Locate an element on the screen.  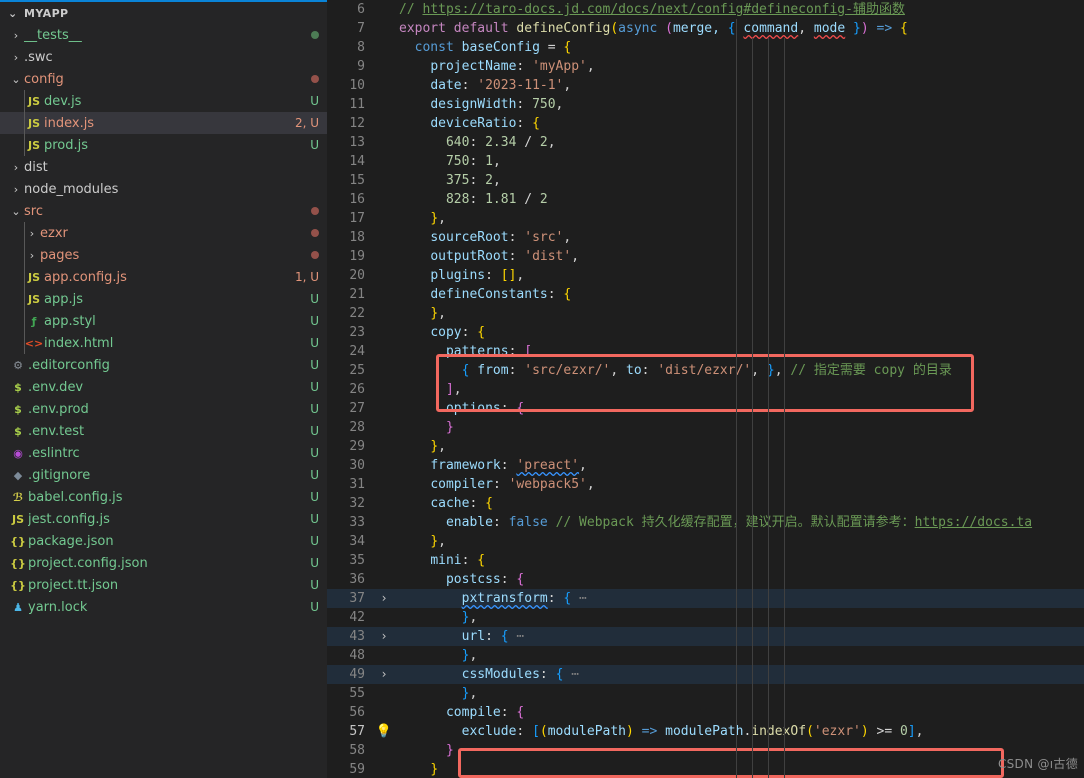
code-line: 28 } is located at coordinates (705, 427).